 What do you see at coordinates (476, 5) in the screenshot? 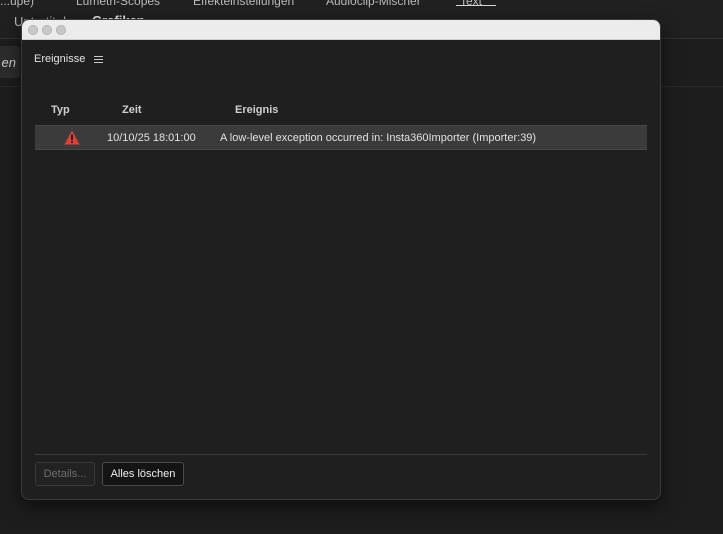
I see `background-active-tab-underline` at bounding box center [476, 5].